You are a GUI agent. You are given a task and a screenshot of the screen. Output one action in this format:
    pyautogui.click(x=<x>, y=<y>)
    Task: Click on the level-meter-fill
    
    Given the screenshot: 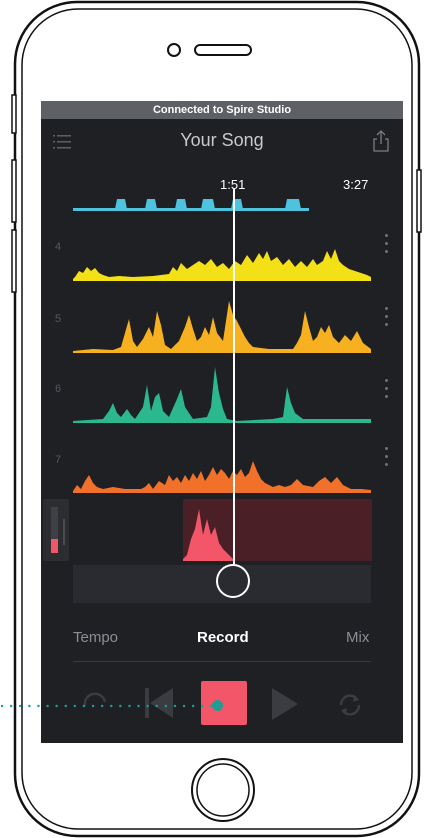 What is the action you would take?
    pyautogui.click(x=54, y=546)
    